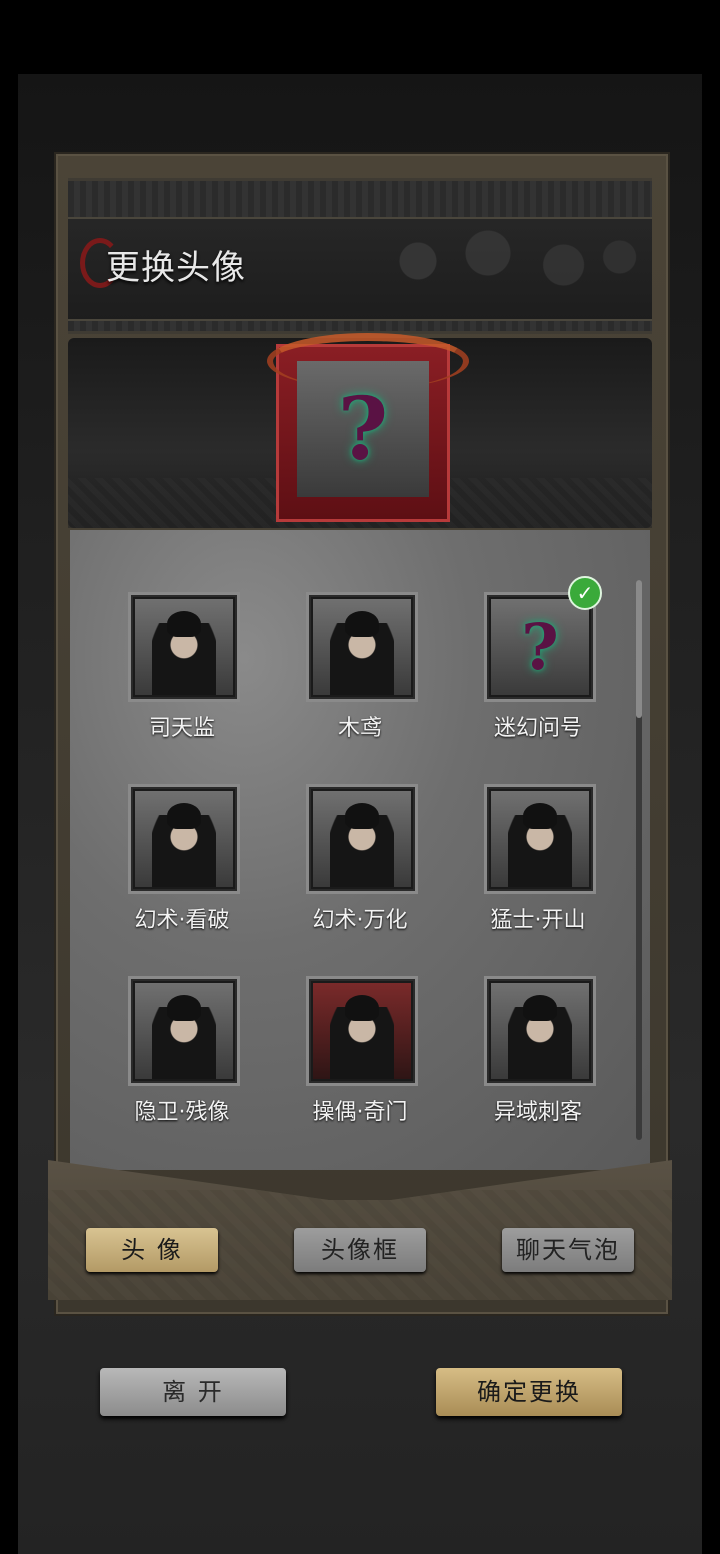 This screenshot has width=720, height=1554. I want to click on avatar-item: 司天监, so click(182, 667).